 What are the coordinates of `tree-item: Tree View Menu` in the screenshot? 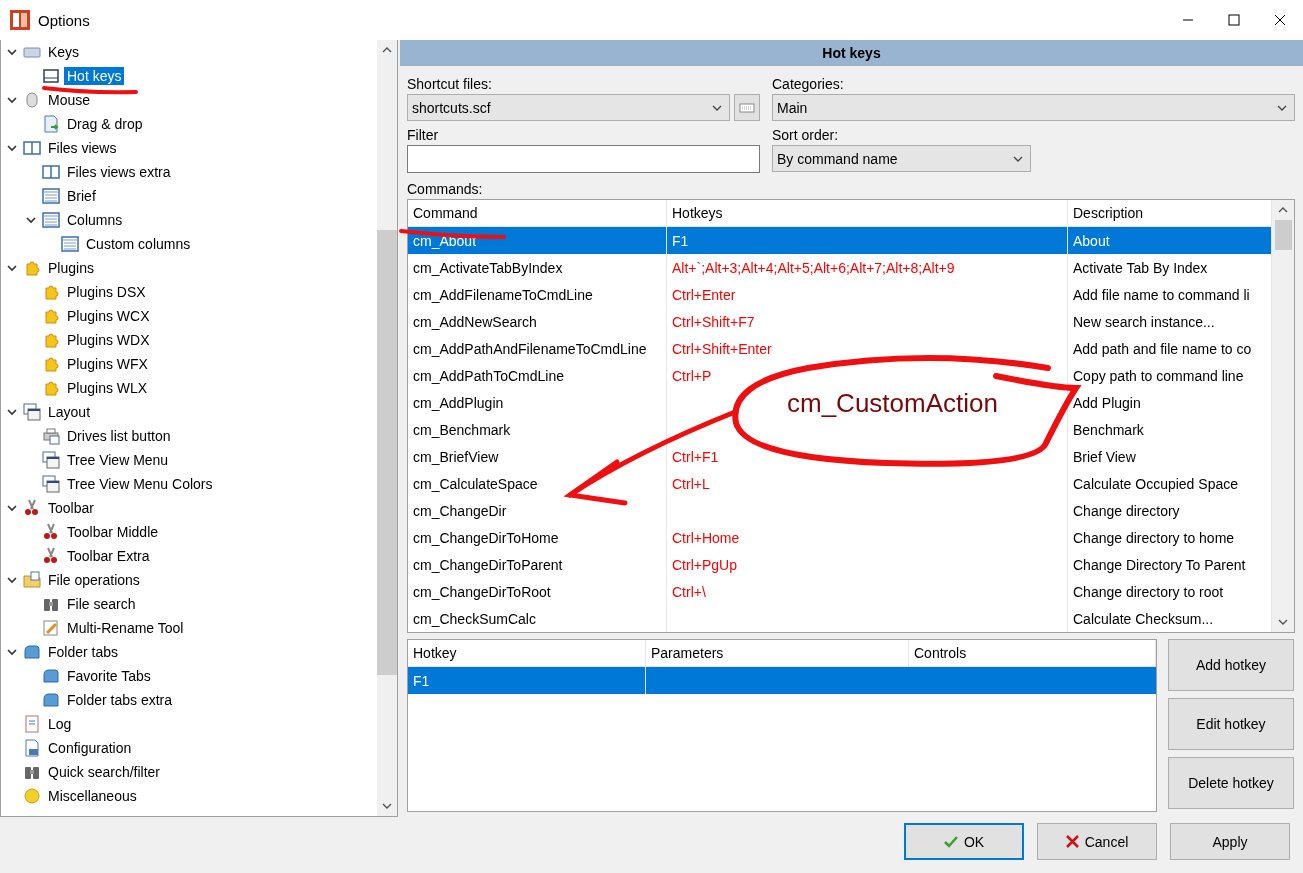 It's located at (118, 460).